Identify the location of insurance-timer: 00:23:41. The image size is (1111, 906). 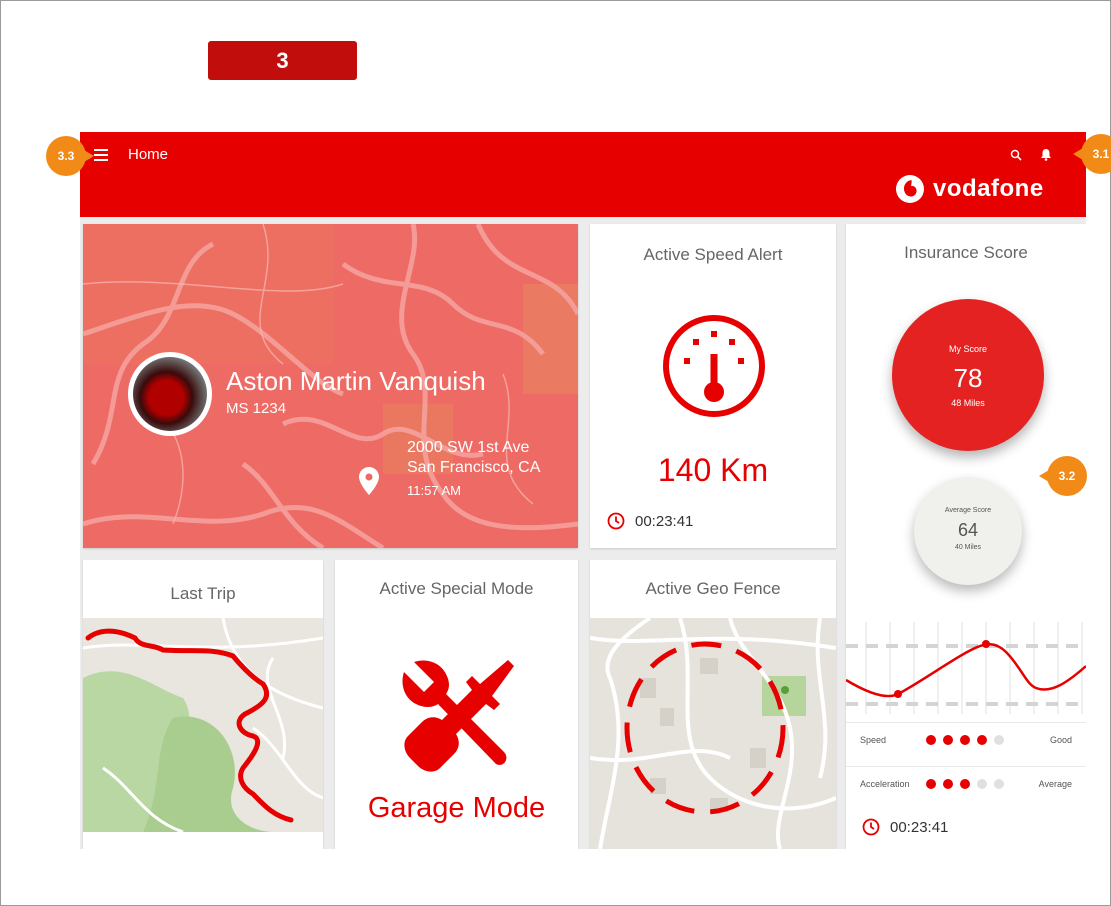
(905, 827).